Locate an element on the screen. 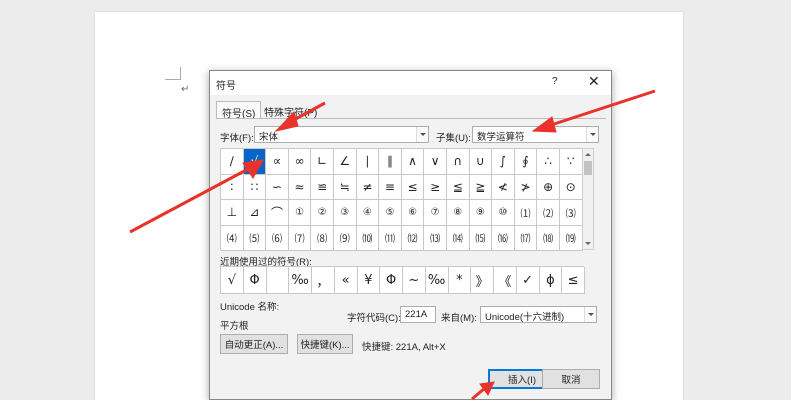 This screenshot has height=400, width=791. char-code-field: 221A is located at coordinates (418, 314).